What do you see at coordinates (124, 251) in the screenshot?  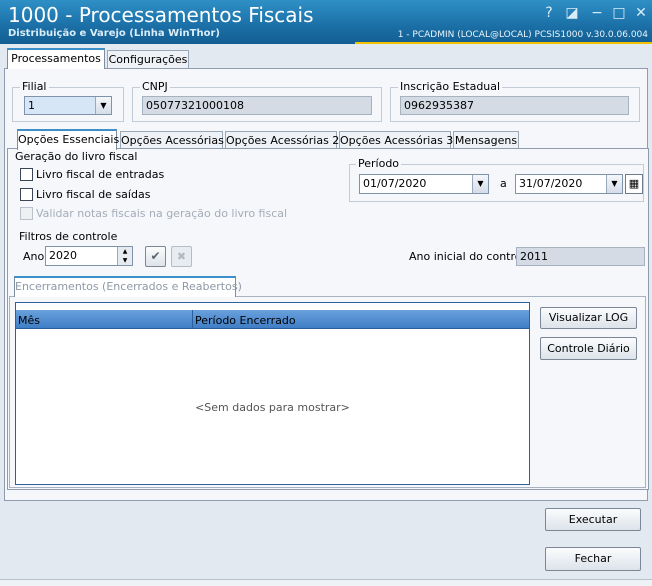 I see `stepper-up-icon: ▲` at bounding box center [124, 251].